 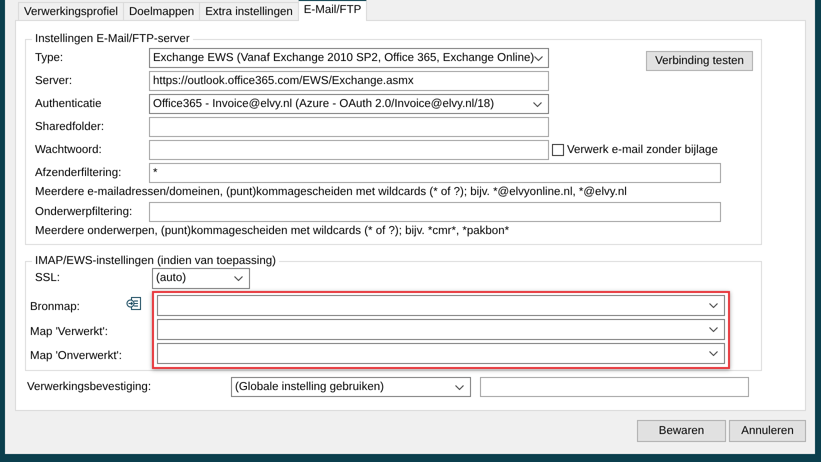 I want to click on test-connection-button: Verbinding testen, so click(x=699, y=61).